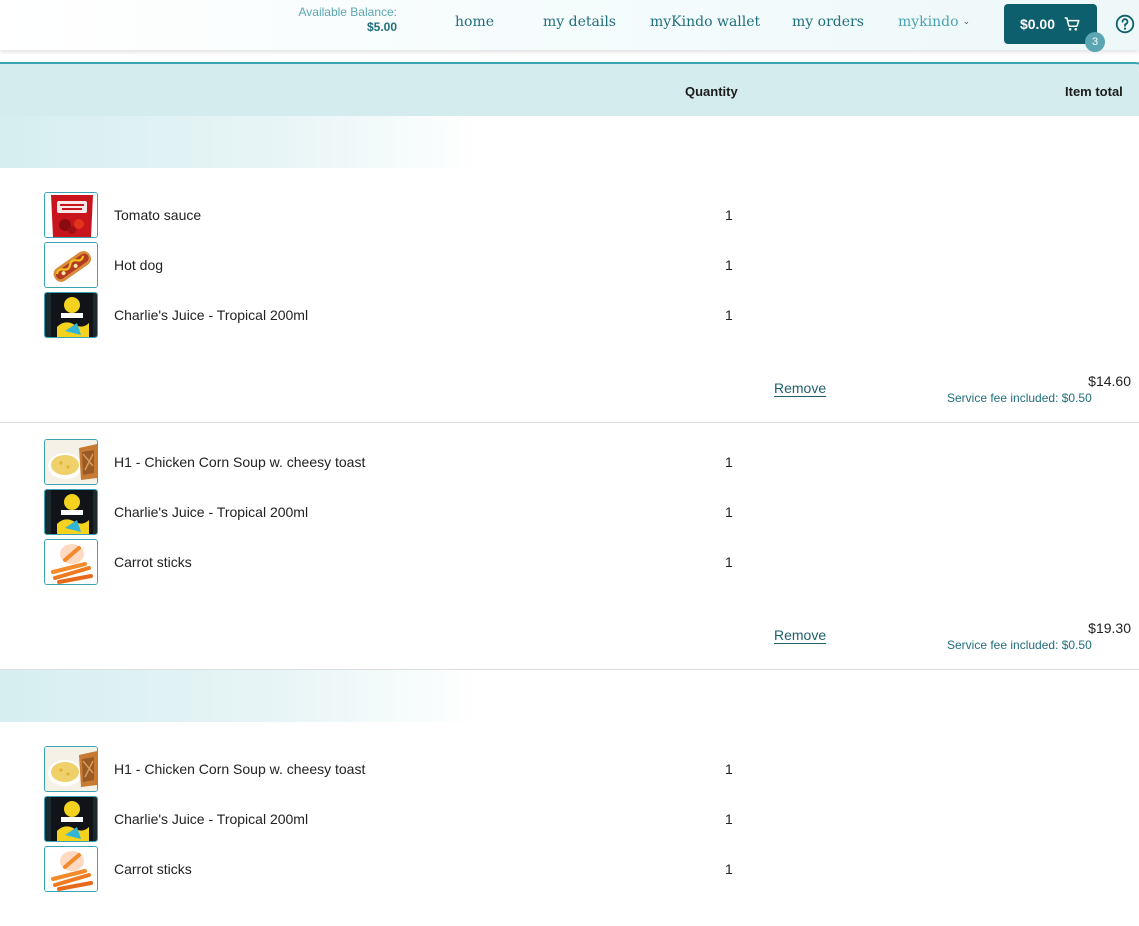 This screenshot has height=926, width=1139. I want to click on cart-table-header: Quantity Item total, so click(569, 89).